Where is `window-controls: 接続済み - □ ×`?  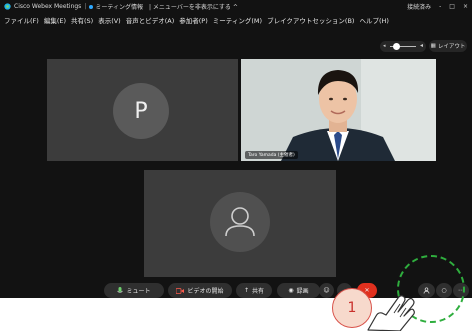 window-controls: 接続済み - □ × is located at coordinates (437, 6).